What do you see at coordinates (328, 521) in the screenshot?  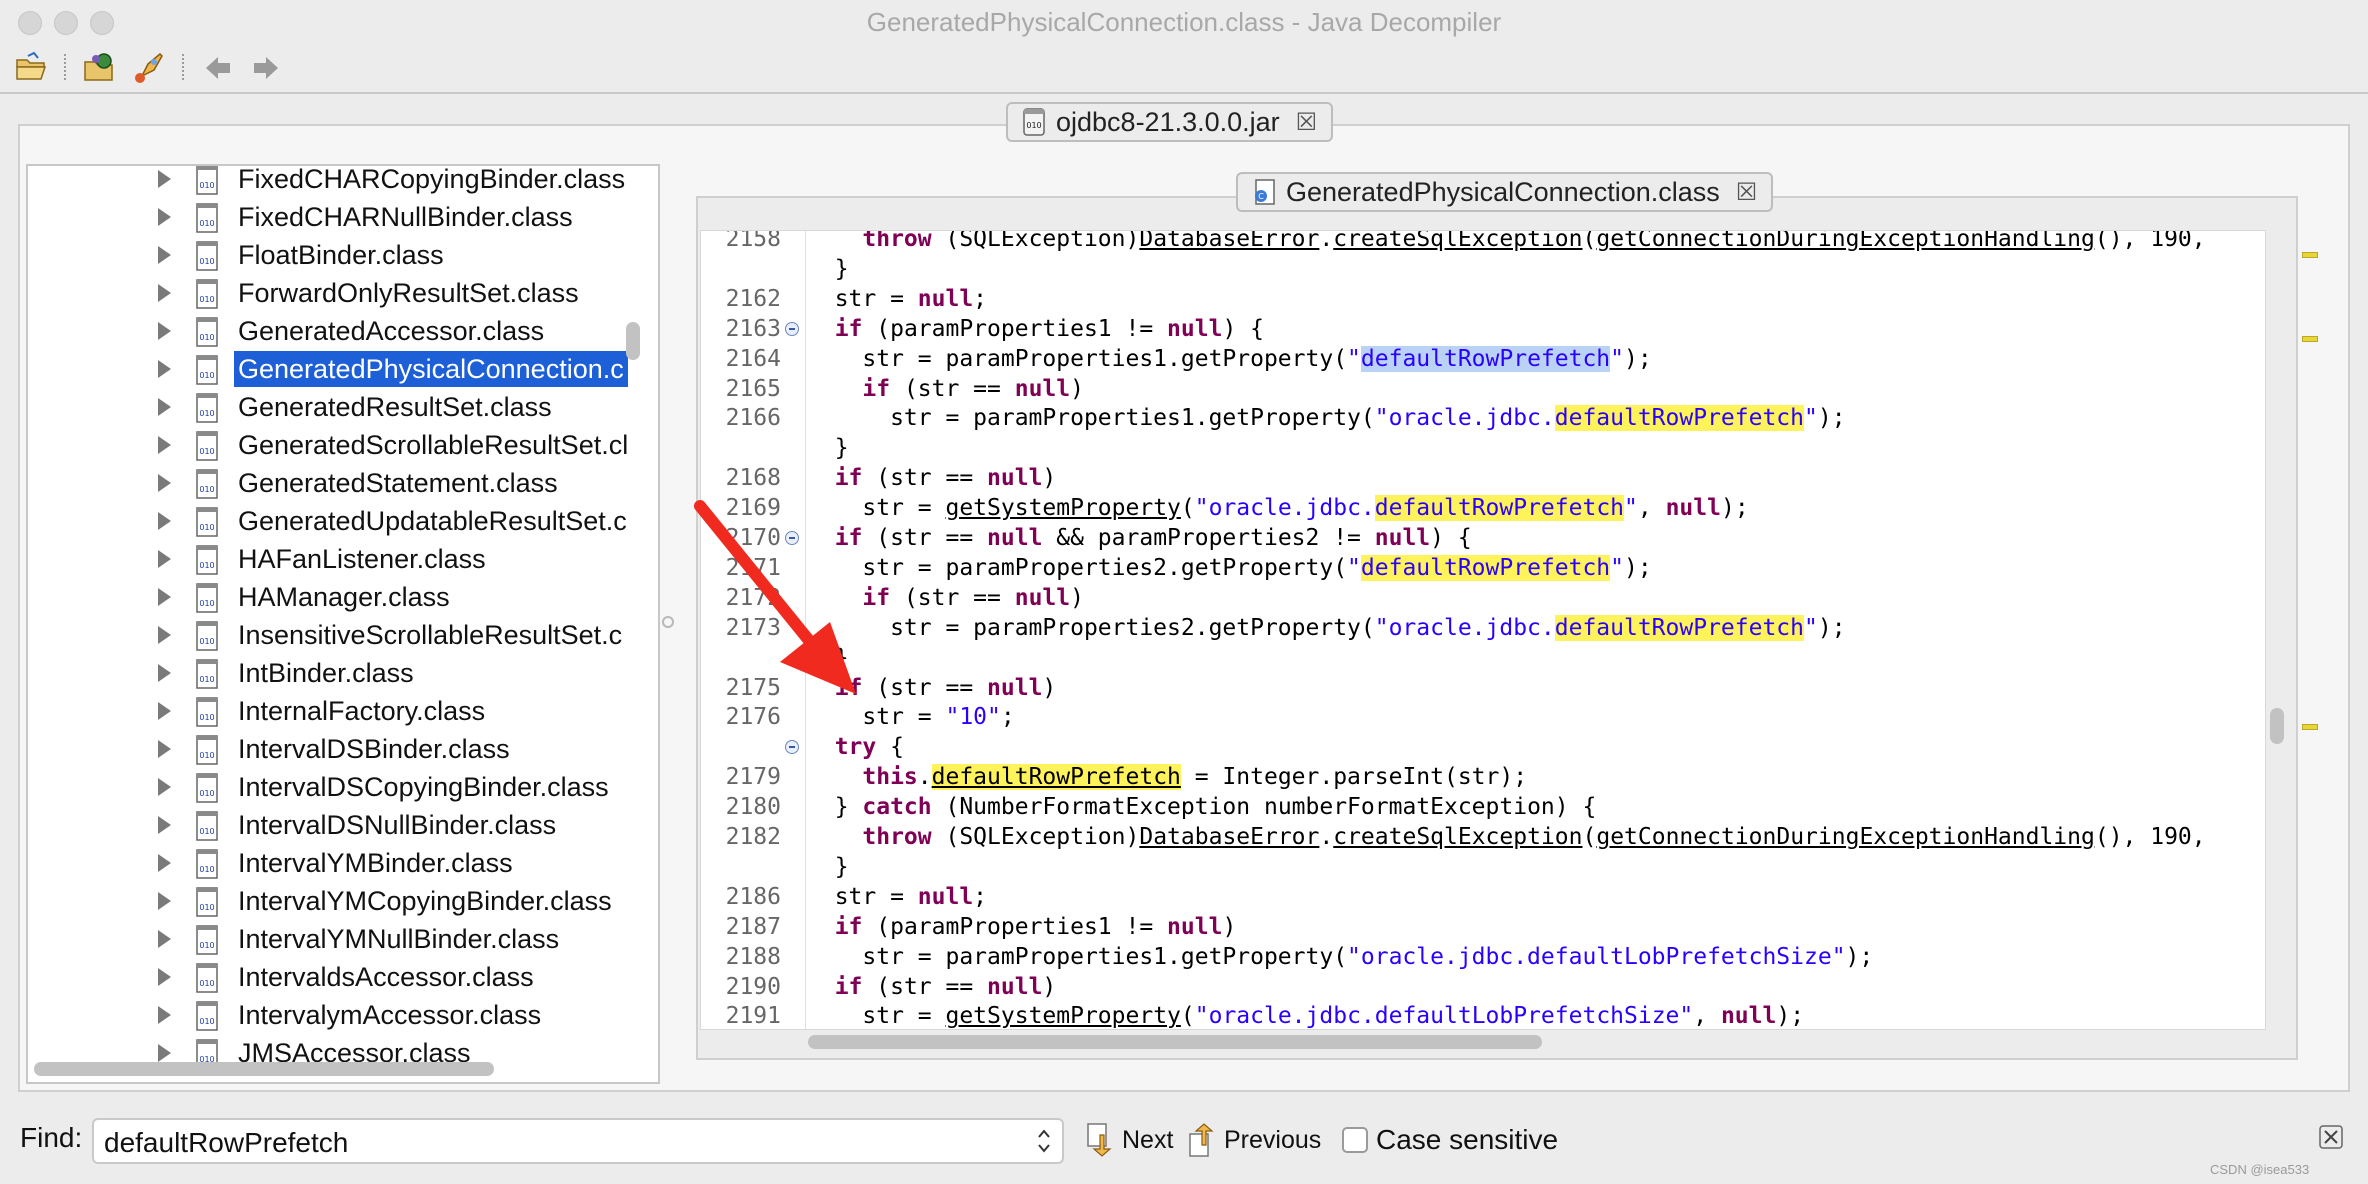 I see `tree-item: 010 GeneratedUpdatableResultSet.c` at bounding box center [328, 521].